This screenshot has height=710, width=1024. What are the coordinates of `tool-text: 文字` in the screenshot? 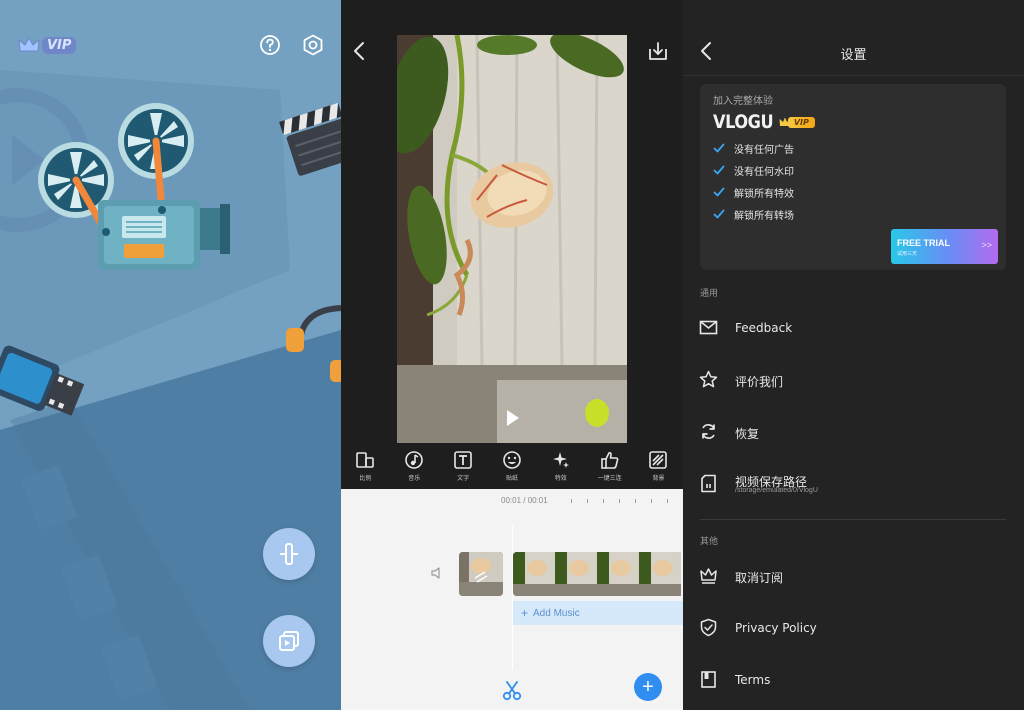 It's located at (463, 466).